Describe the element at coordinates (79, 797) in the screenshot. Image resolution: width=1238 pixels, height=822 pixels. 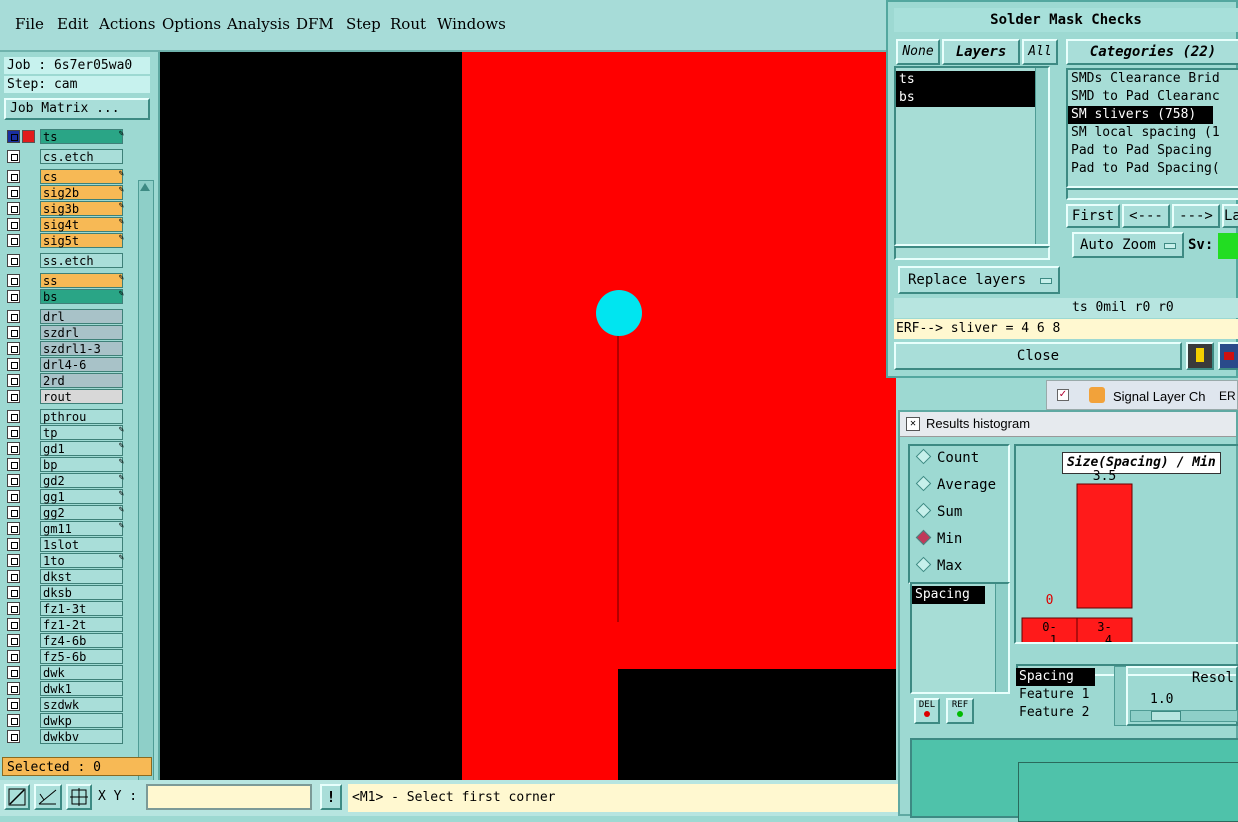
I see `snap-grid-icon` at that location.